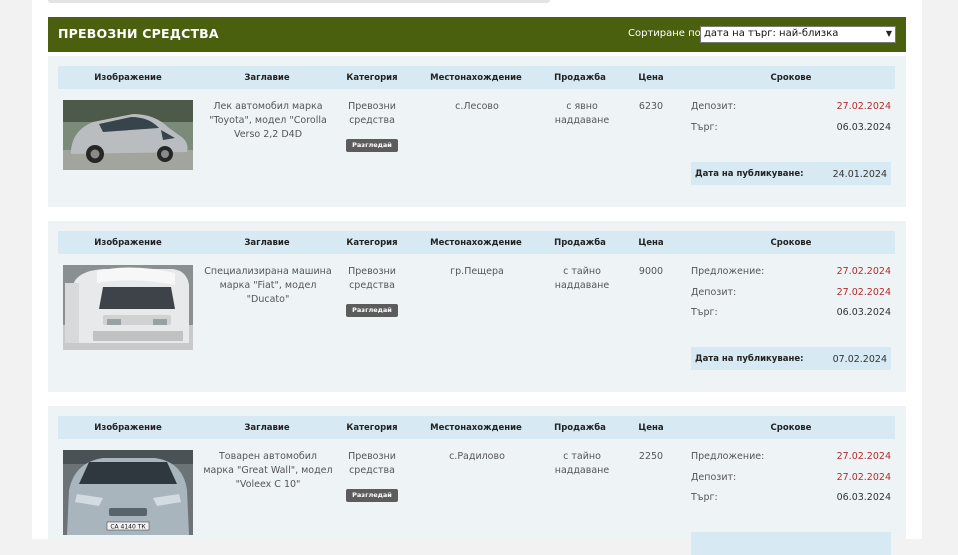 This screenshot has height=555, width=958. Describe the element at coordinates (859, 174) in the screenshot. I see `published-date: 24.01.2024` at that location.